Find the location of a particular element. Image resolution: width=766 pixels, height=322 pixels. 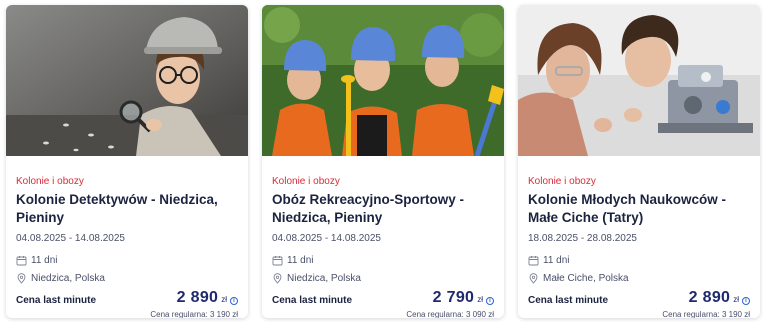

offer-photo-rafting is located at coordinates (383, 80).